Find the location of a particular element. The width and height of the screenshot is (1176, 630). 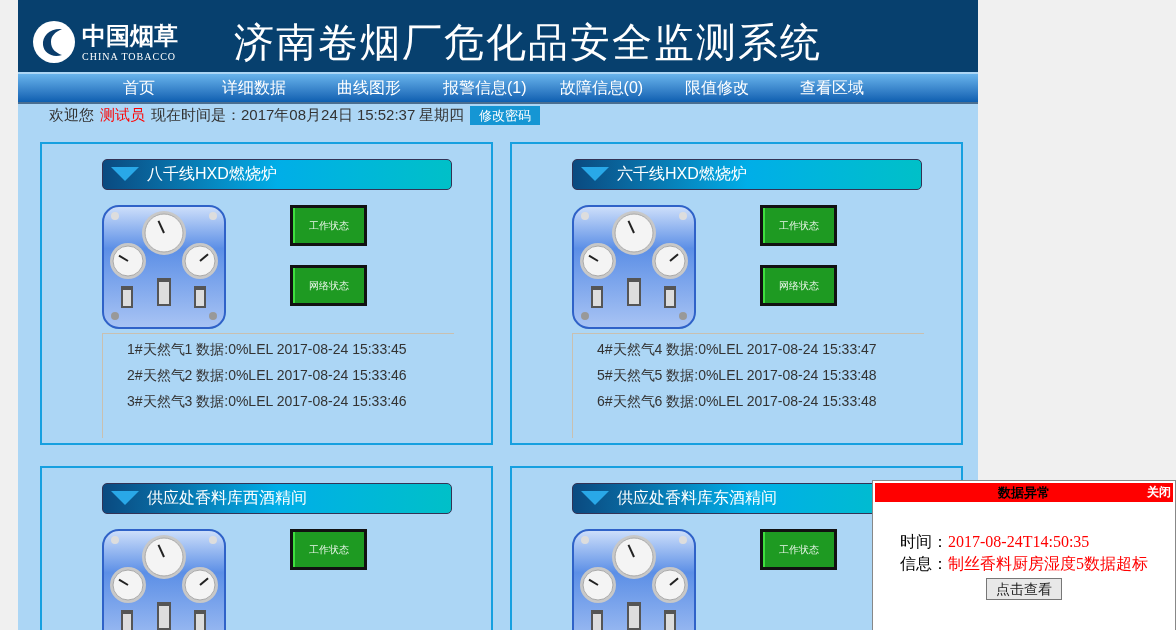

nav-item: 详细数据 is located at coordinates (254, 88).